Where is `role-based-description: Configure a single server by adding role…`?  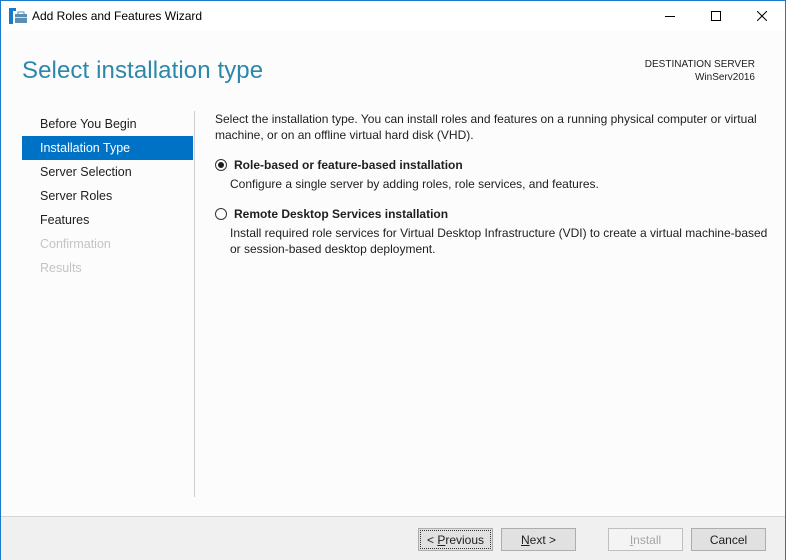
role-based-description: Configure a single server by adding role… is located at coordinates (414, 184).